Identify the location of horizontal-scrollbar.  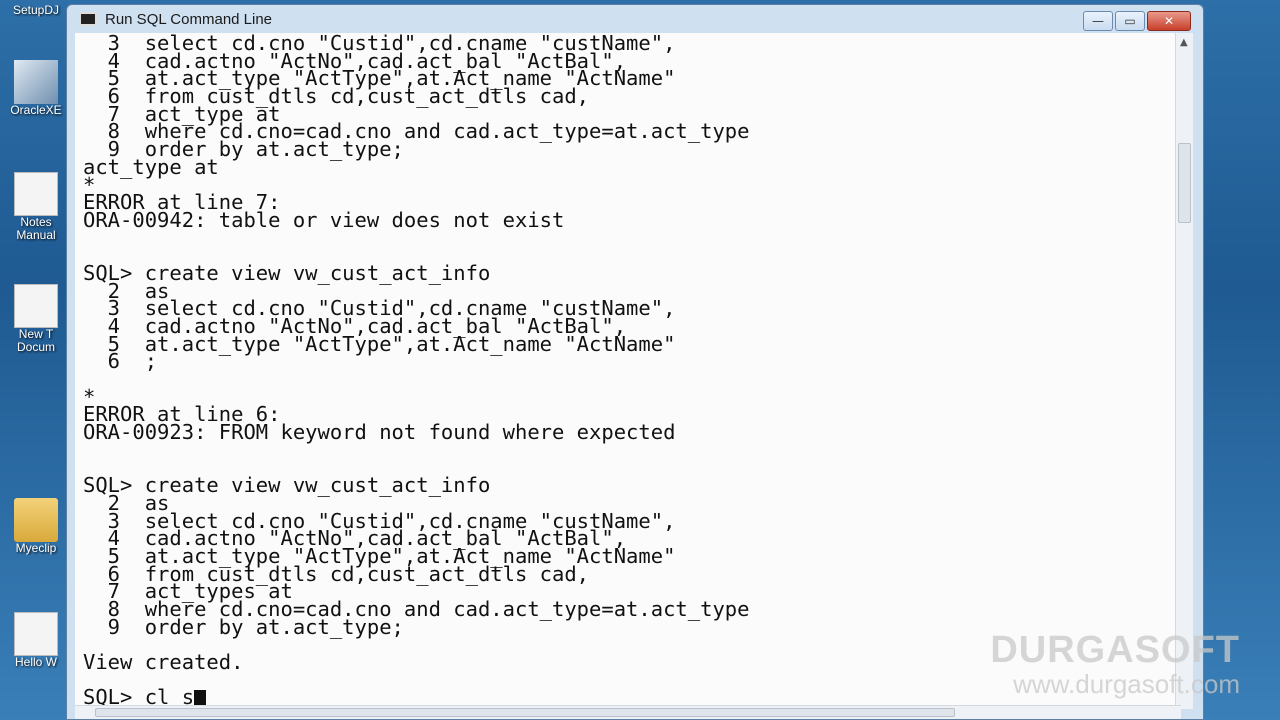
(628, 712).